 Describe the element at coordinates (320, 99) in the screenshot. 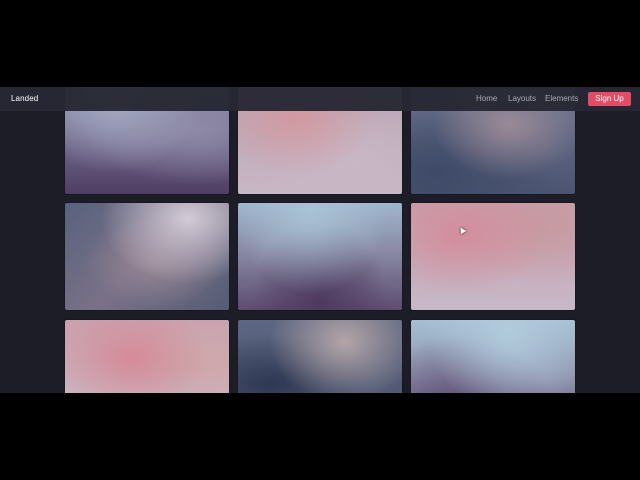

I see `top-navbar: Landed Home Layouts Elements Sign Up` at that location.